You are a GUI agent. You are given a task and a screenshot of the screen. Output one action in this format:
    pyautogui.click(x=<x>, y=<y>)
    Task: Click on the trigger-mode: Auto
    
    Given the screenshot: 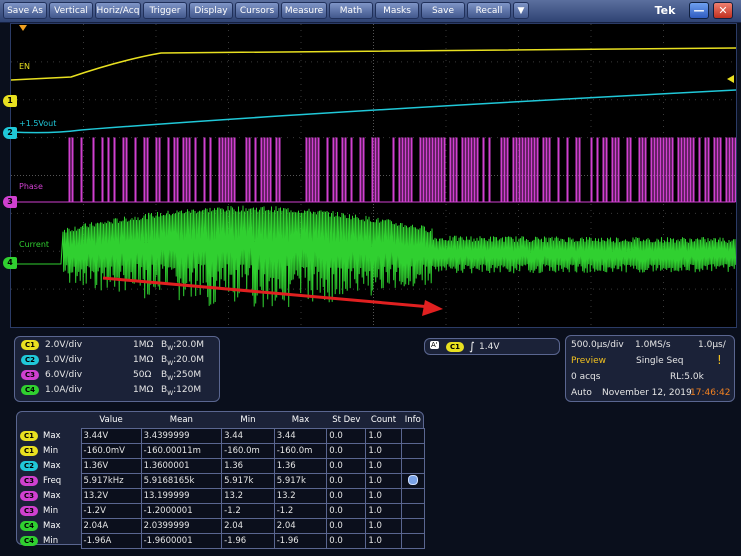 What is the action you would take?
    pyautogui.click(x=581, y=393)
    